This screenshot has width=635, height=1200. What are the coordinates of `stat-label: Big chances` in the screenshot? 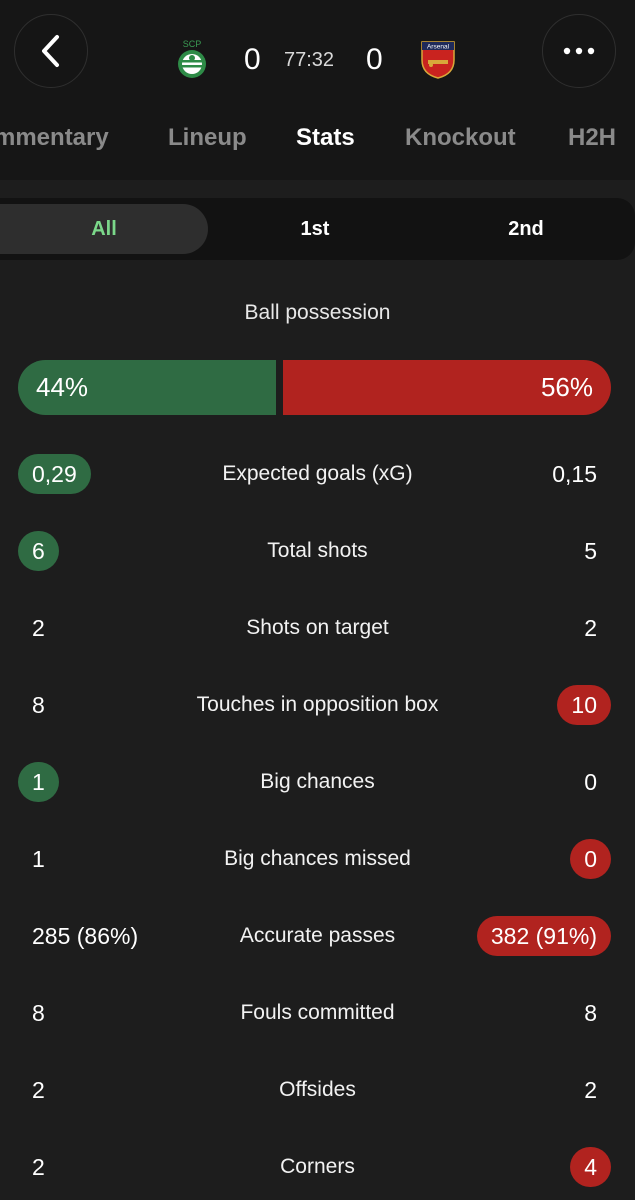 It's located at (317, 781).